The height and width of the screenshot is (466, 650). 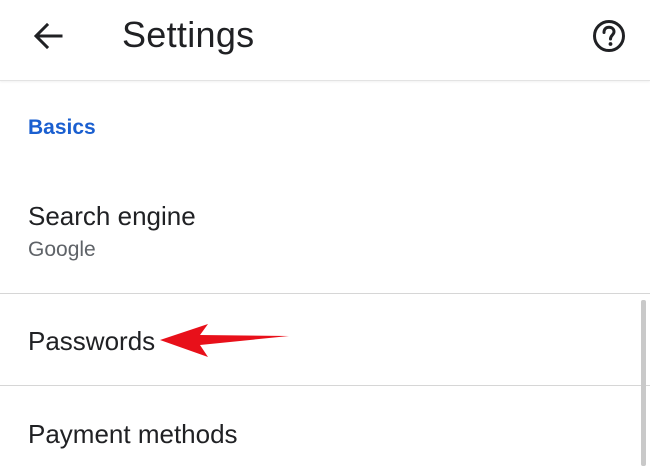 I want to click on arrow-back-icon, so click(x=48, y=36).